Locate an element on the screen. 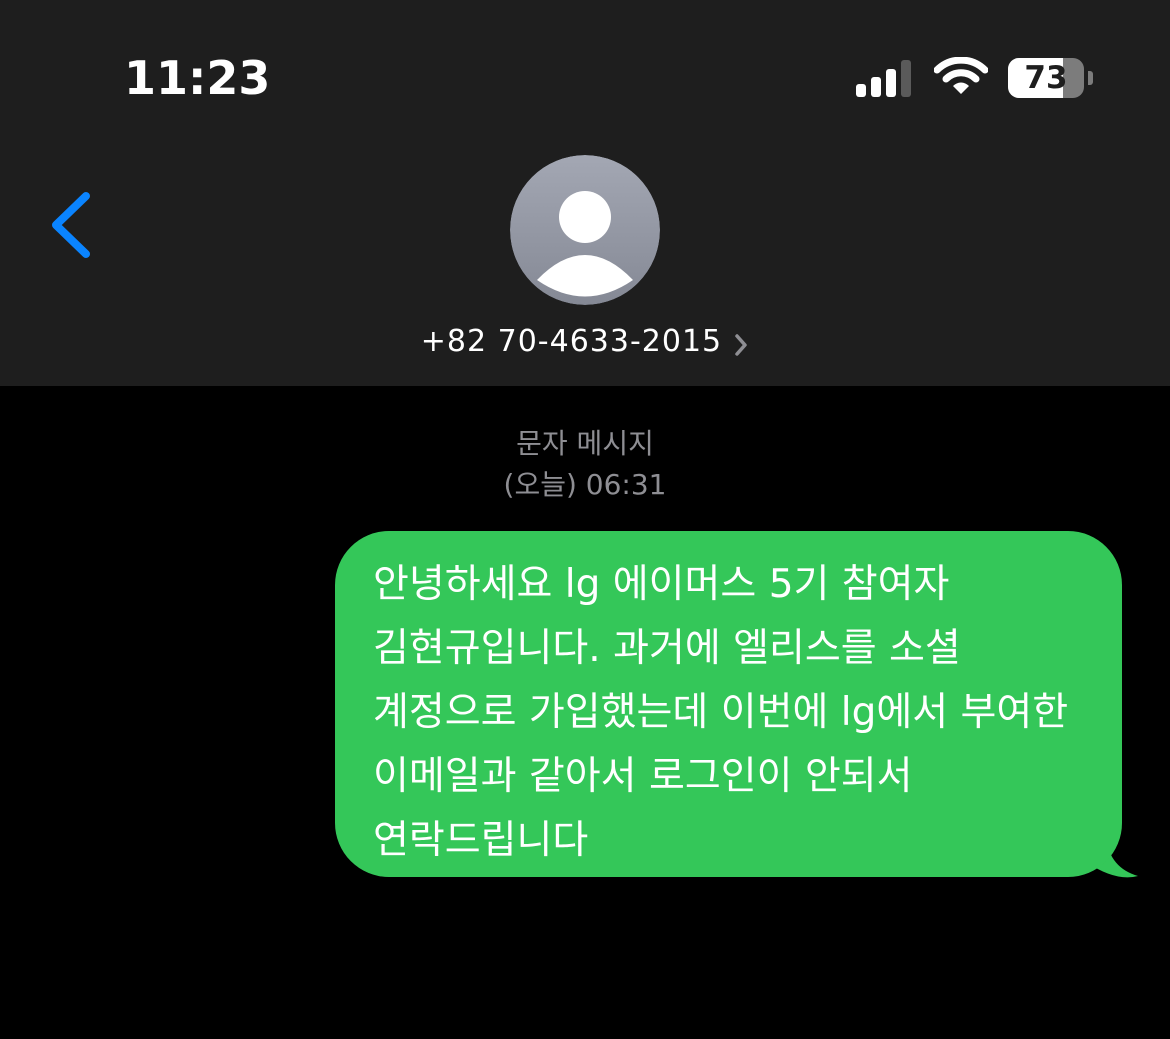  battery-level: 73 is located at coordinates (1046, 78).